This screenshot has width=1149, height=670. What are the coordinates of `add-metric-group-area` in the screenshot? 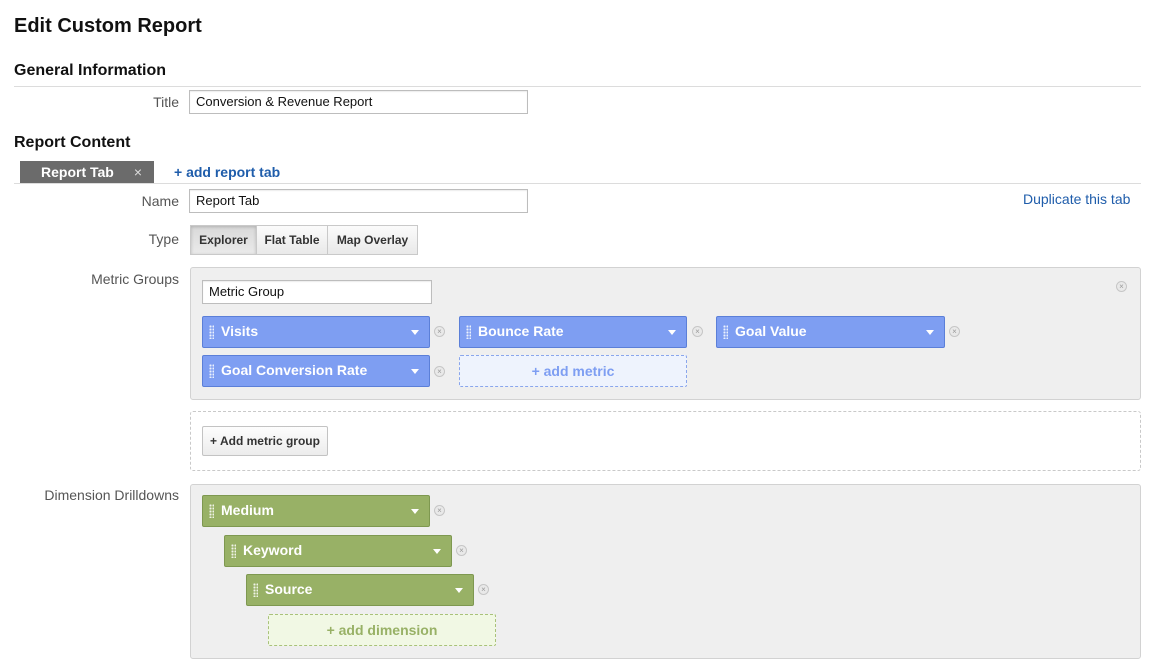 It's located at (665, 441).